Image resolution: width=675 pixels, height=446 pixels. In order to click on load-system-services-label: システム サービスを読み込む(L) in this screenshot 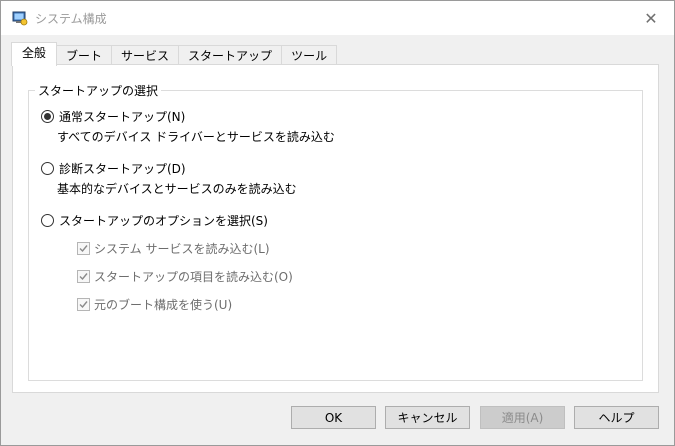, I will do `click(182, 249)`.